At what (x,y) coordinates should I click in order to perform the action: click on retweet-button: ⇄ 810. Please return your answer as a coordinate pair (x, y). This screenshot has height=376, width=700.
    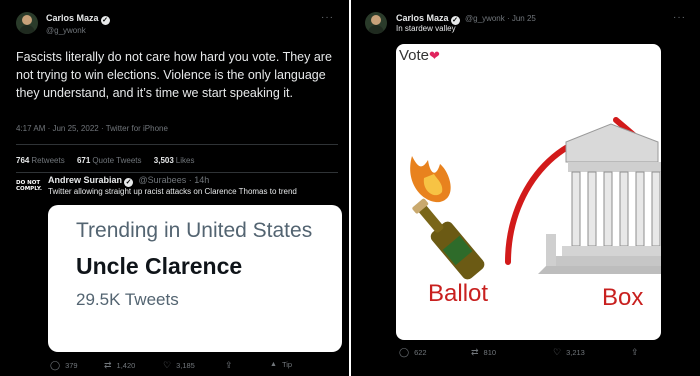
    Looking at the image, I should click on (483, 352).